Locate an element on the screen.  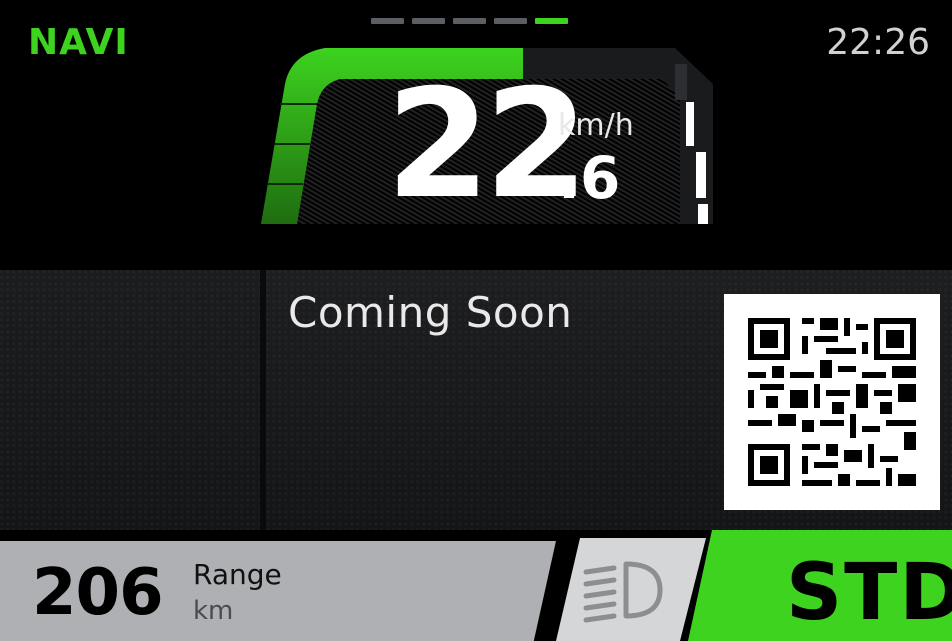
range-value: 206 is located at coordinates (98, 593).